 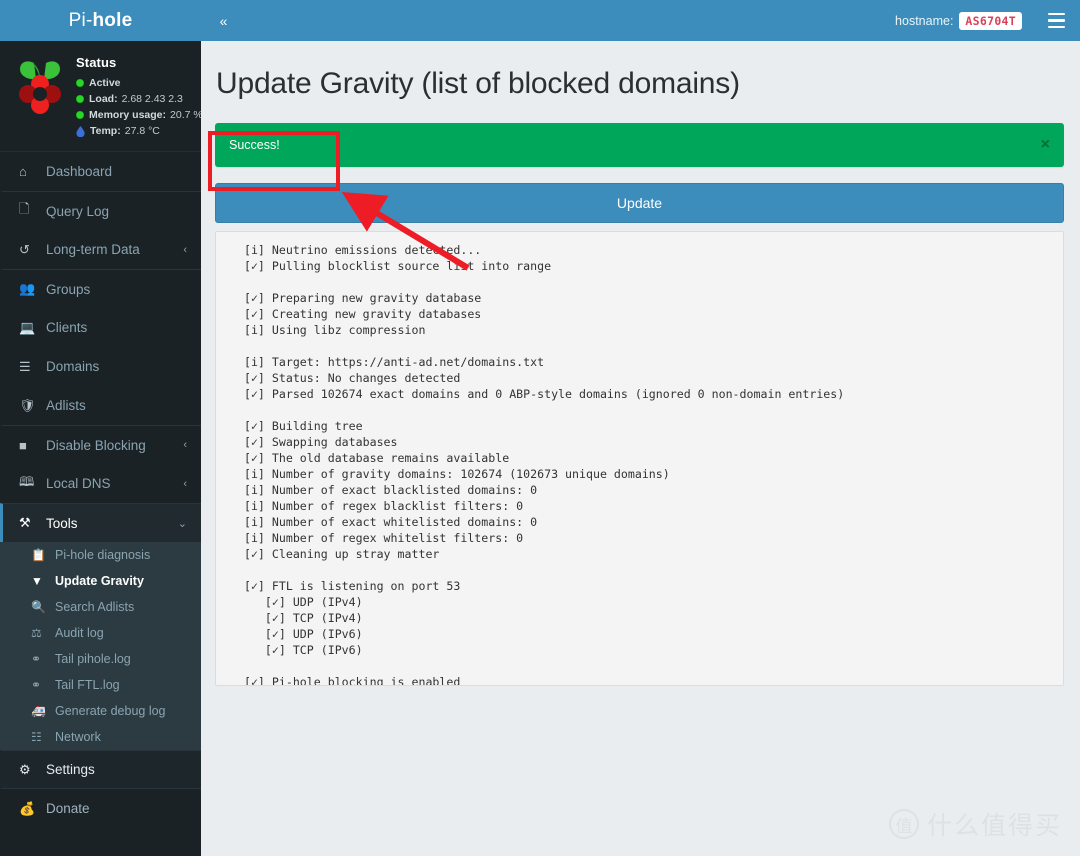 What do you see at coordinates (23, 445) in the screenshot?
I see `stop-icon: ■` at bounding box center [23, 445].